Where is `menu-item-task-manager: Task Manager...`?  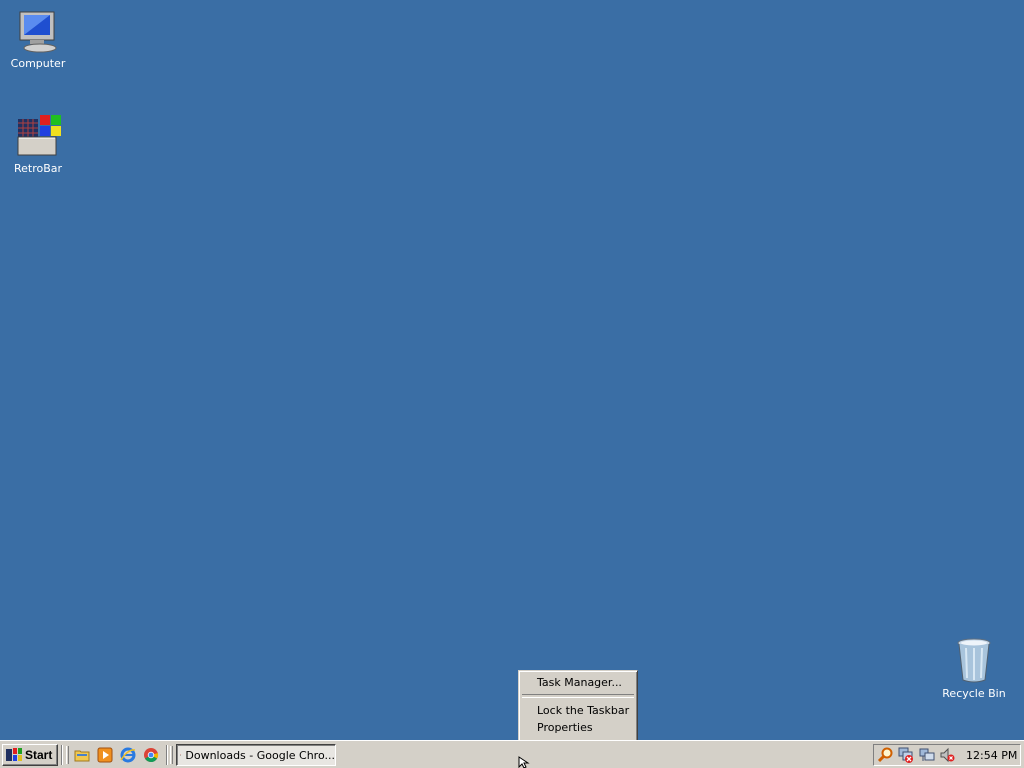 menu-item-task-manager: Task Manager... is located at coordinates (578, 682).